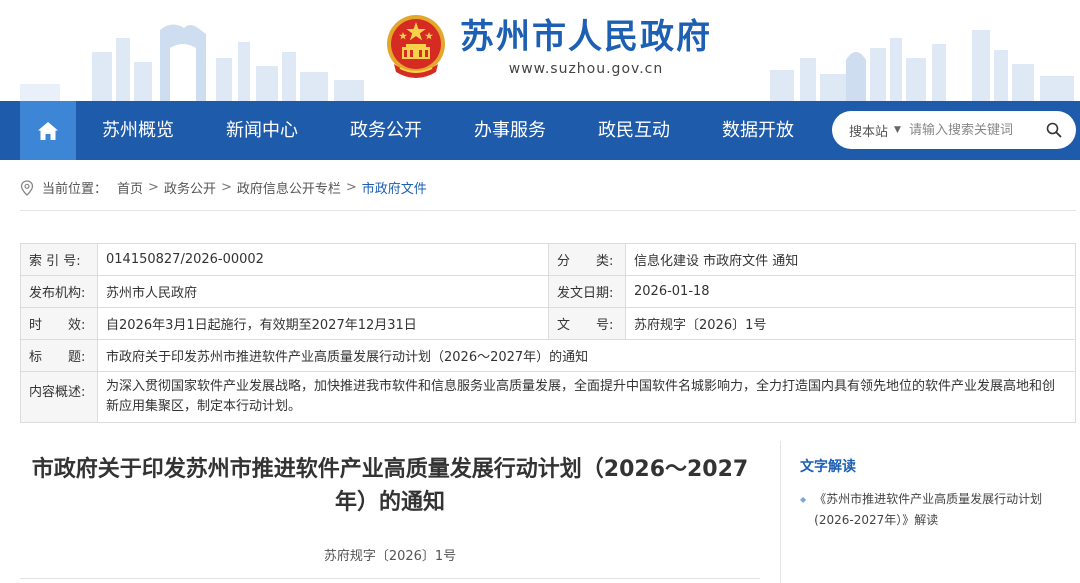 The image size is (1080, 583). Describe the element at coordinates (390, 556) in the screenshot. I see `article-doc-number: 苏府规字〔2026〕1号` at that location.